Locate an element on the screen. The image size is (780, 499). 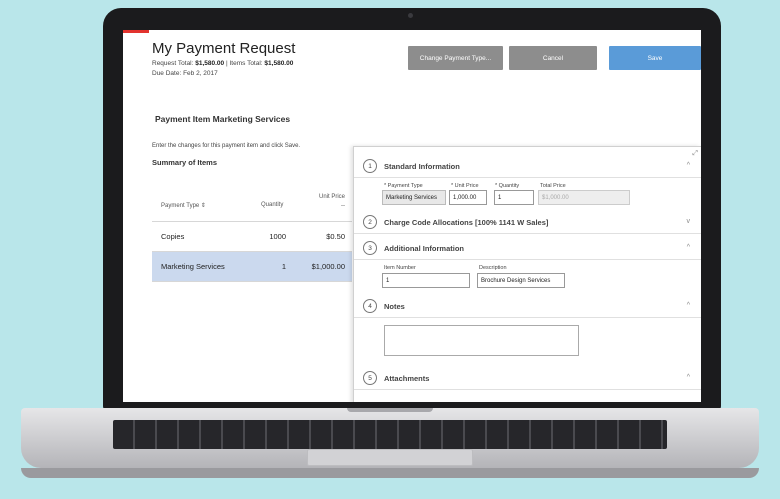
total-price-field: $1,000.00 is located at coordinates (584, 197).